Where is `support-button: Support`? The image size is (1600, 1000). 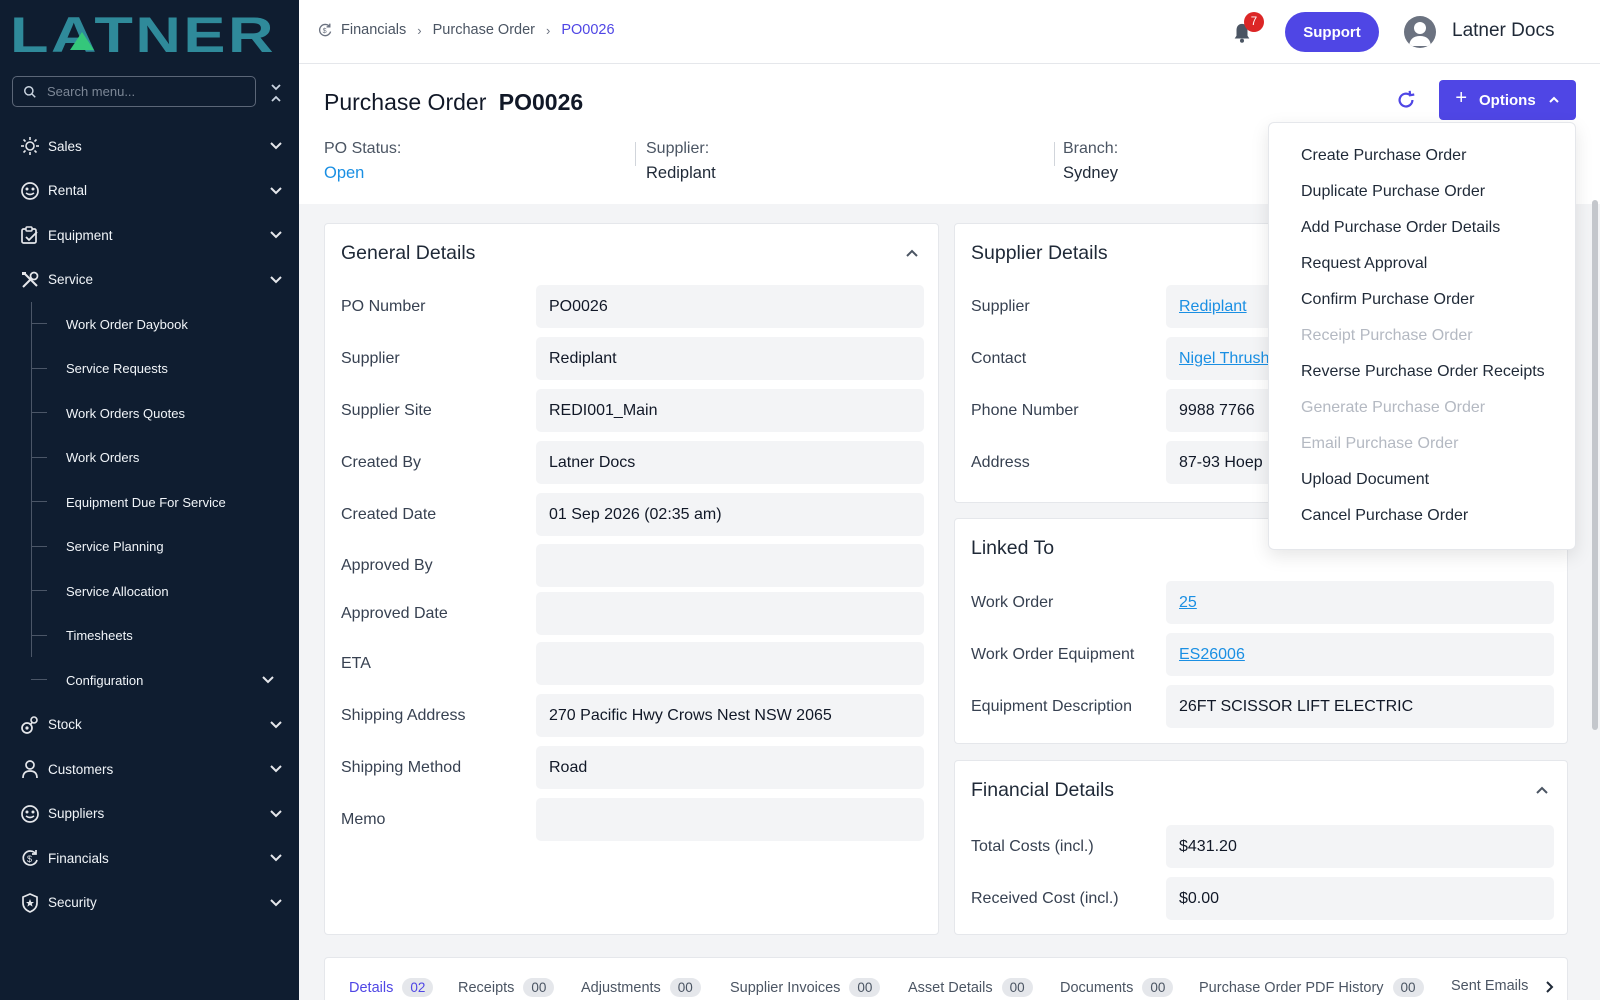
support-button: Support is located at coordinates (1332, 32).